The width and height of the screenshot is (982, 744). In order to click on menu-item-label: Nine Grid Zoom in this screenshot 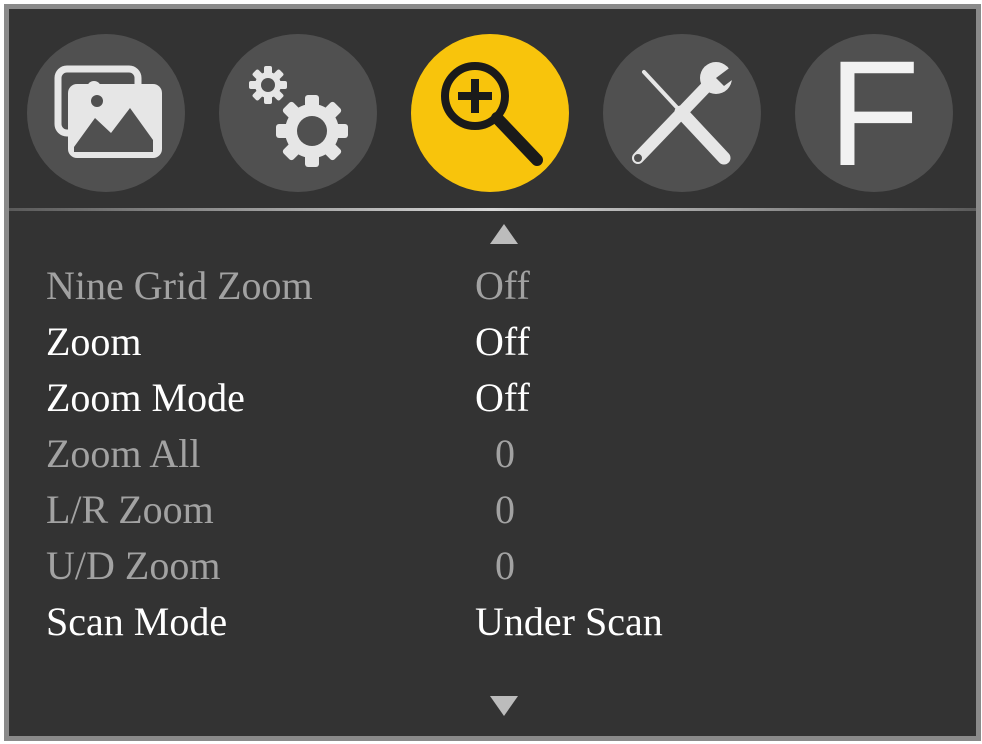, I will do `click(179, 285)`.